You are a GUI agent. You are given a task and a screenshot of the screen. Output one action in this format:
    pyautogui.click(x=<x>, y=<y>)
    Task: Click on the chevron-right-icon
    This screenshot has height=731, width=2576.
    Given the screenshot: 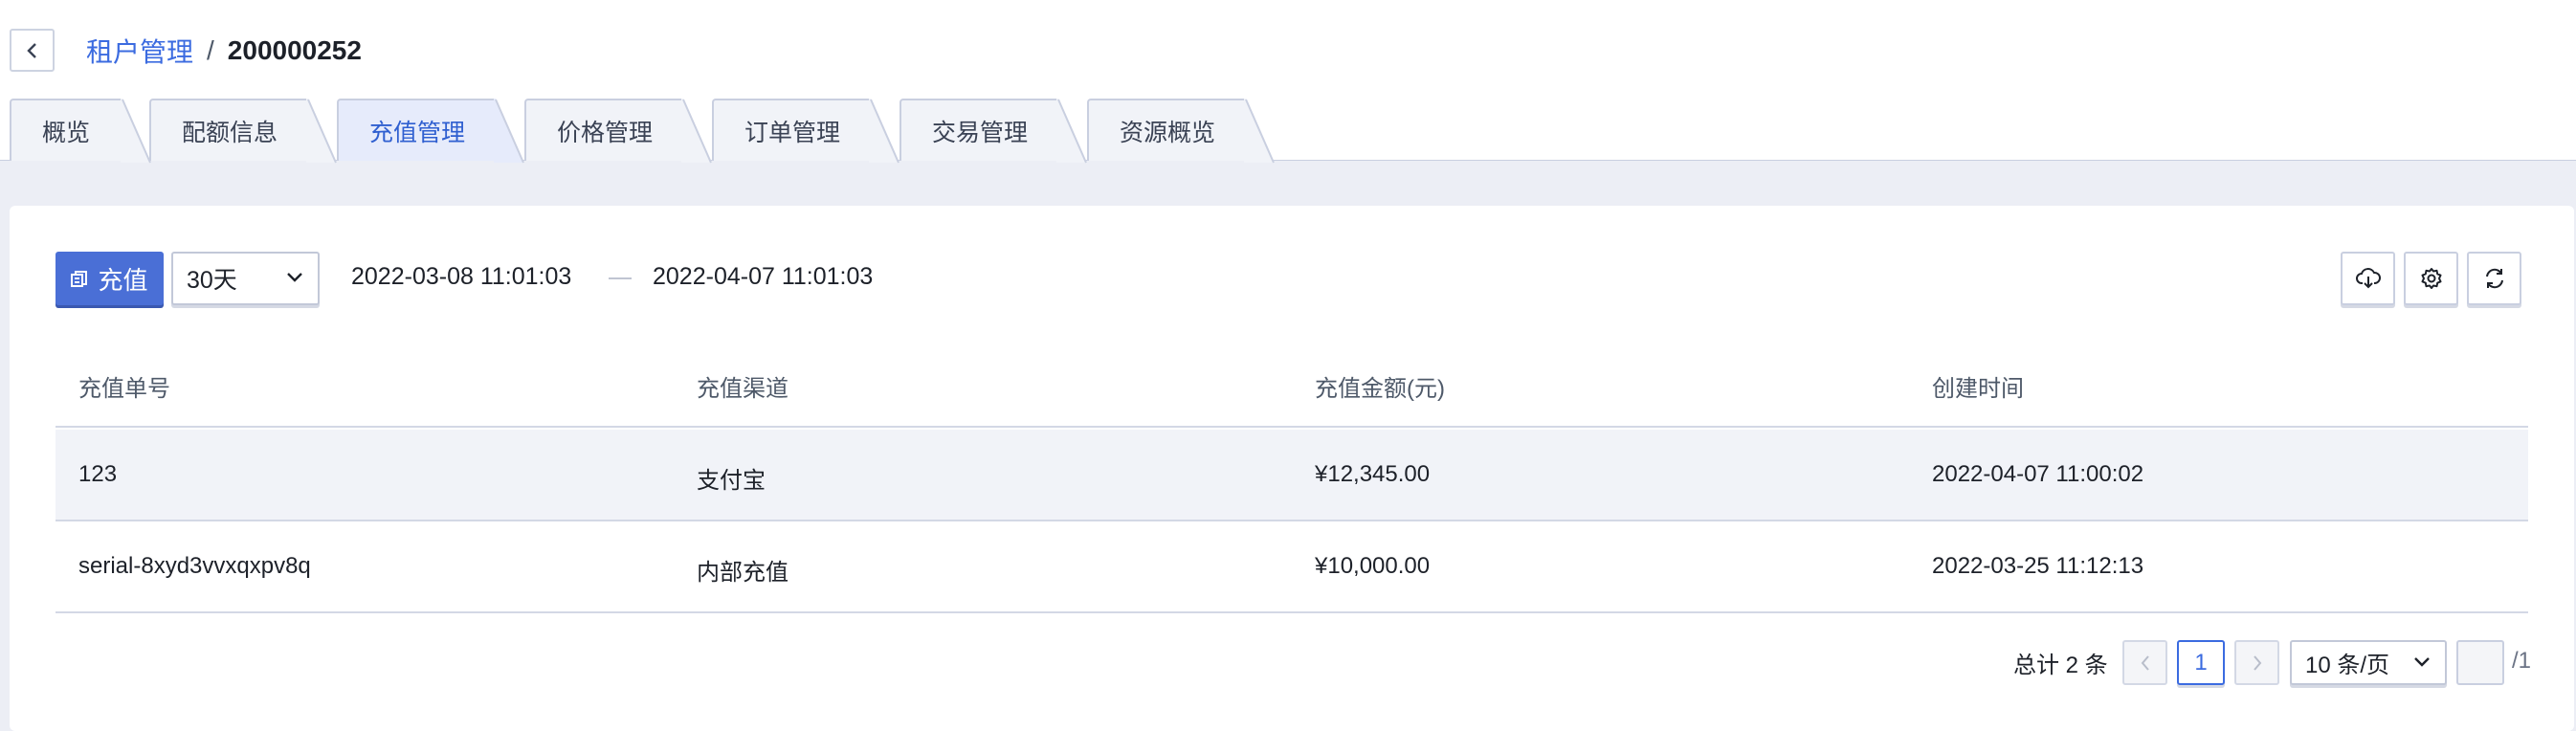 What is the action you would take?
    pyautogui.click(x=2257, y=662)
    